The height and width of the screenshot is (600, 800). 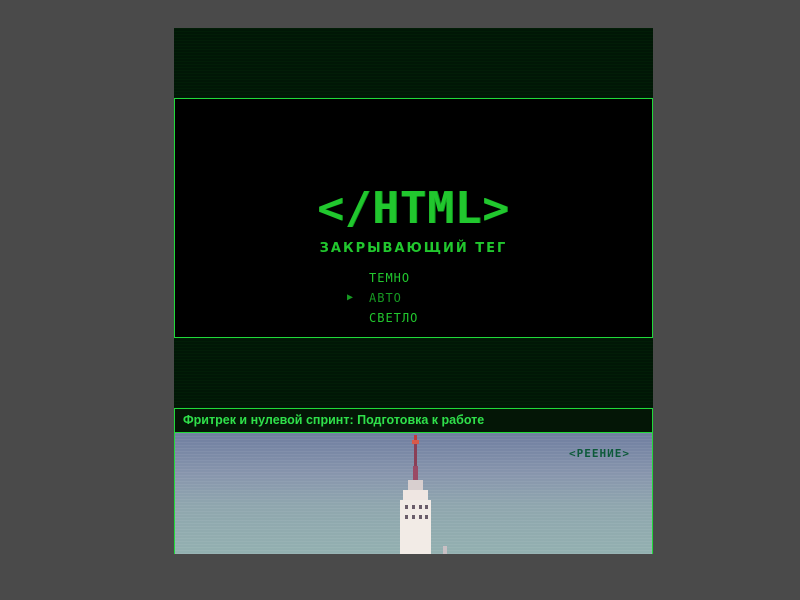 I want to click on article-badge: <РЕЕНИЕ>, so click(x=599, y=453).